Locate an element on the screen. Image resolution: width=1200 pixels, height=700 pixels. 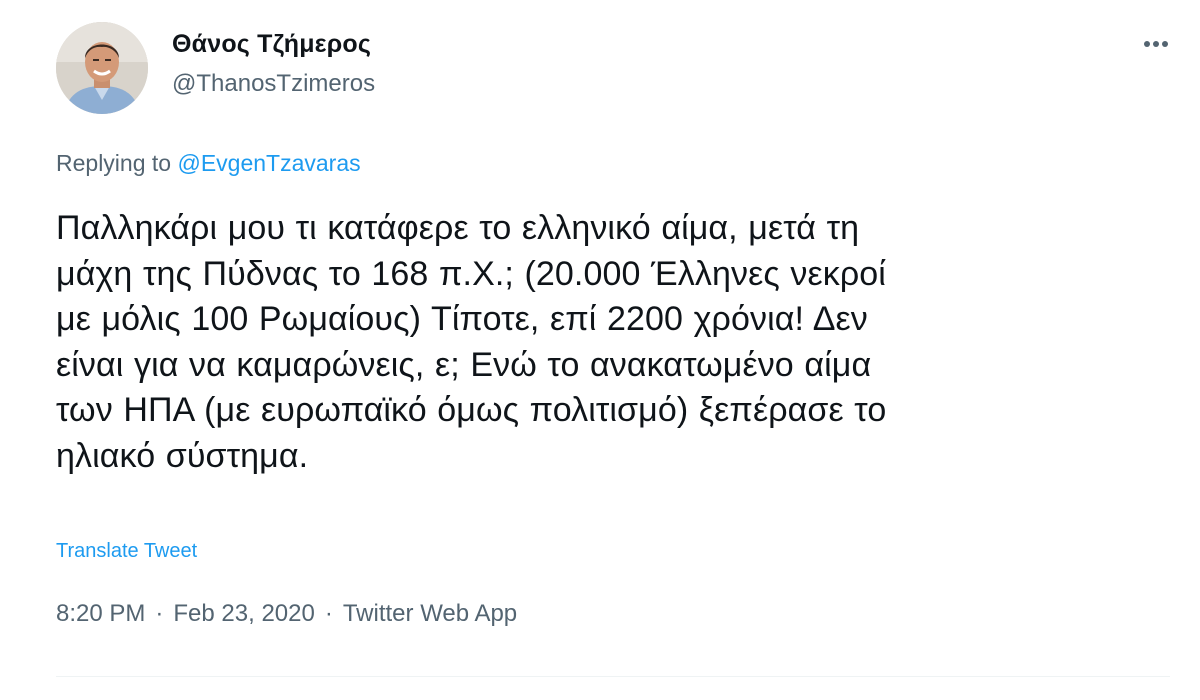
tweet-time: 8:20 PM is located at coordinates (100, 614).